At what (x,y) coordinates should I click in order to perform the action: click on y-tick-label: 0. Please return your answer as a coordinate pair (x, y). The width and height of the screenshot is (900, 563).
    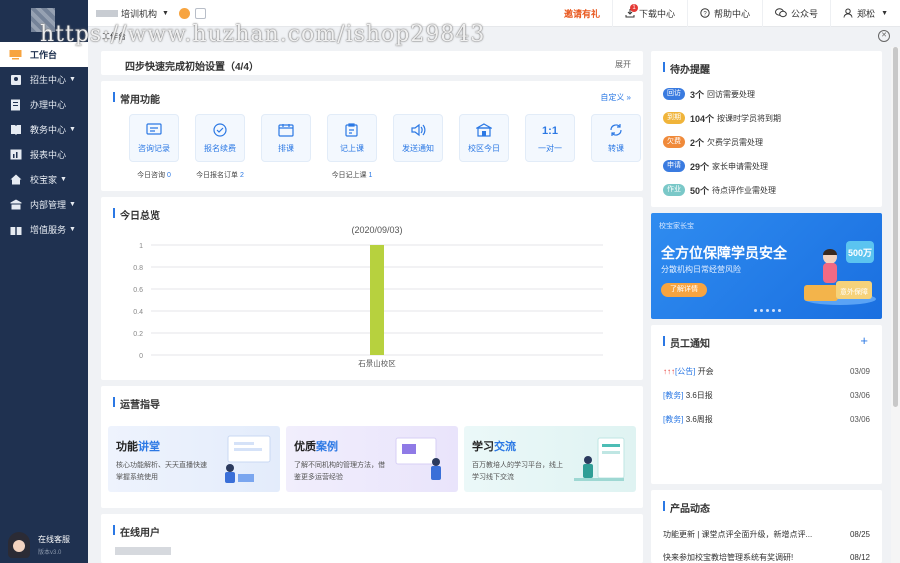
    Looking at the image, I should click on (141, 356).